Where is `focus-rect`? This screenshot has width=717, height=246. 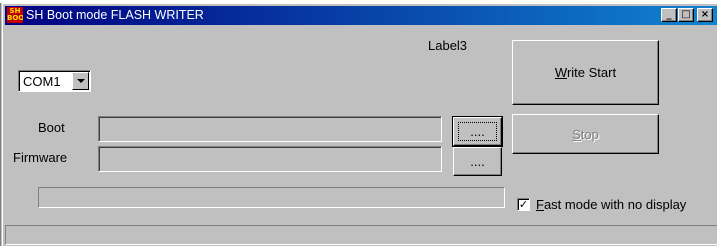
focus-rect is located at coordinates (477, 131).